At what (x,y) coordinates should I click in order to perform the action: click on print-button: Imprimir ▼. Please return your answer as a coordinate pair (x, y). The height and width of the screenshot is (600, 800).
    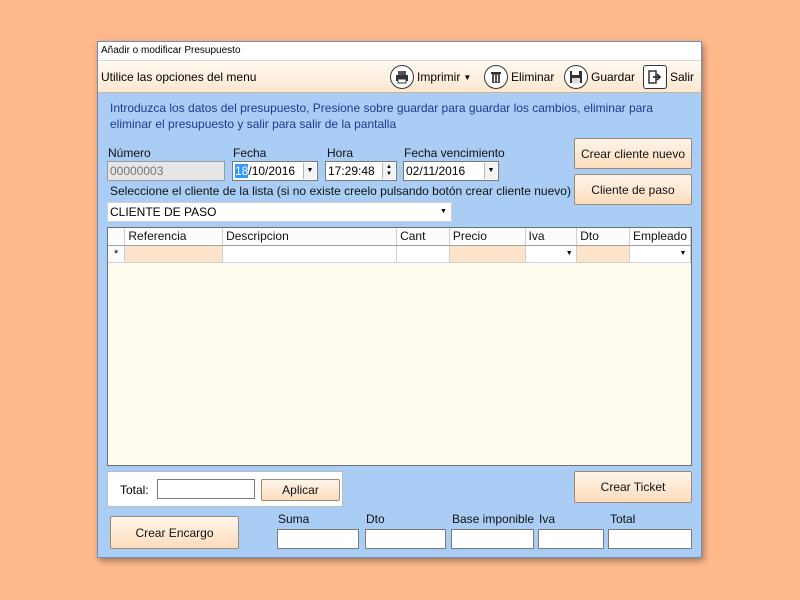
    Looking at the image, I should click on (430, 77).